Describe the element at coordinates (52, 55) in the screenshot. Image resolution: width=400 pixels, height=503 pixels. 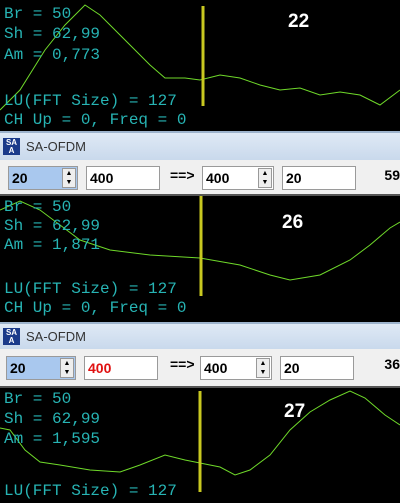
I see `info-am: Am = 0,773` at that location.